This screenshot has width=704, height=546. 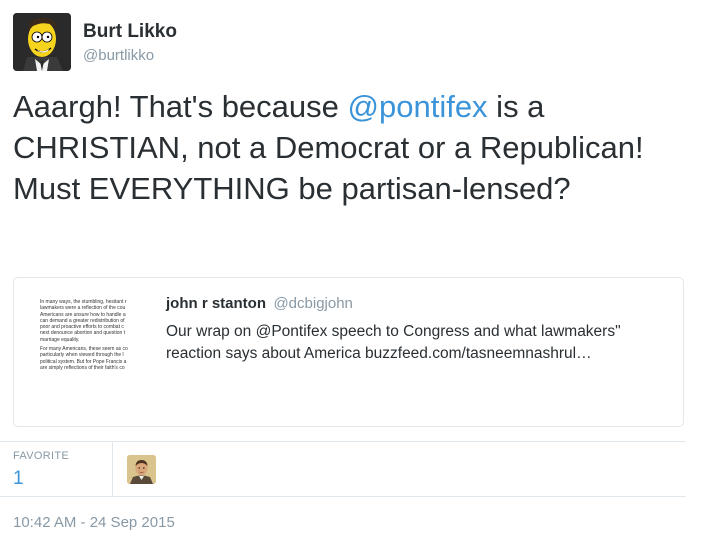 I want to click on favorite-count: 1, so click(x=41, y=479).